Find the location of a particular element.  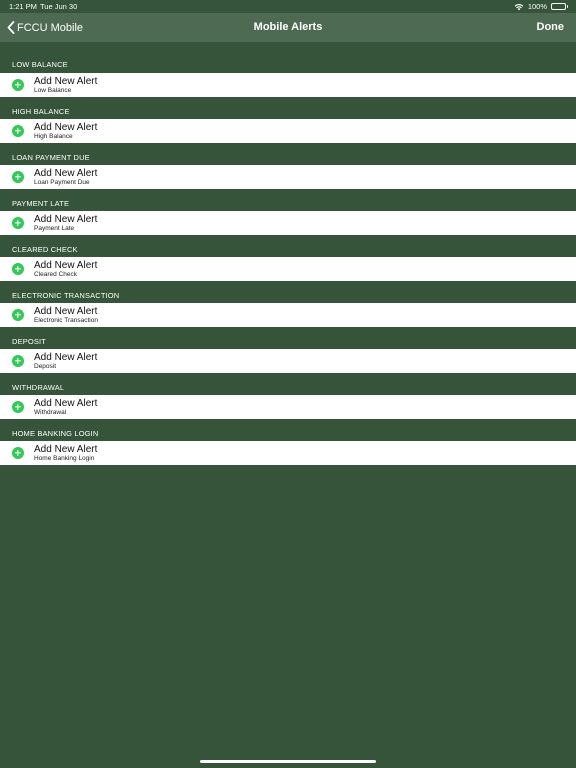

add-alert-low-balance: Add New Alert Low Balance is located at coordinates (288, 85).